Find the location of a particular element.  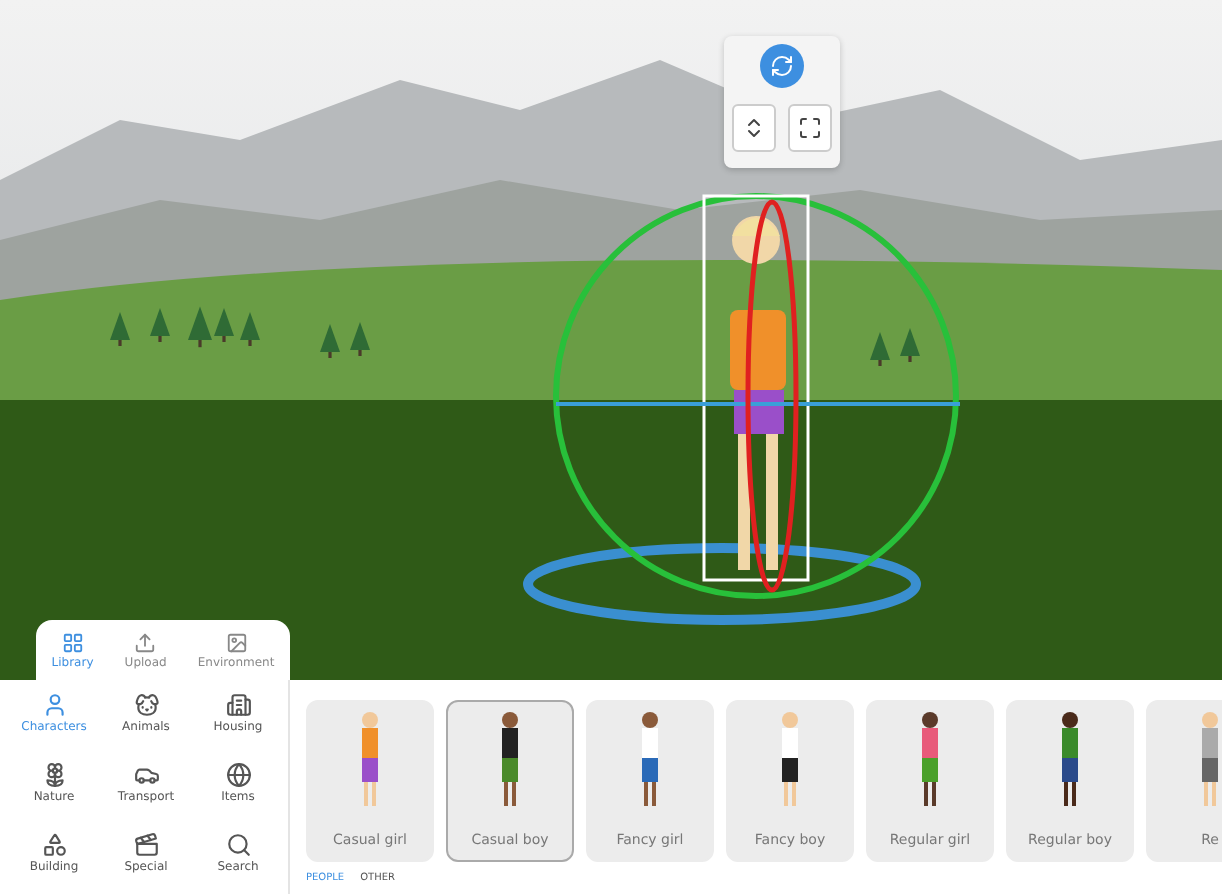

upload-icon is located at coordinates (145, 642).